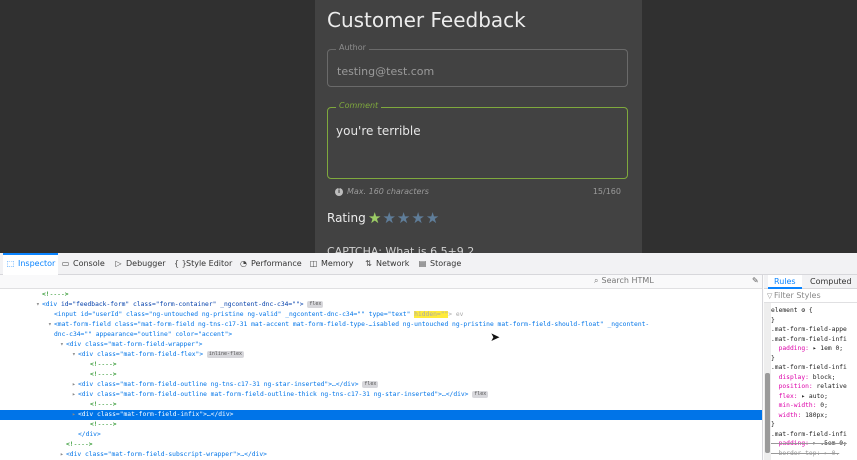  I want to click on css-declaration: flex: ▸ auto;, so click(814, 396).